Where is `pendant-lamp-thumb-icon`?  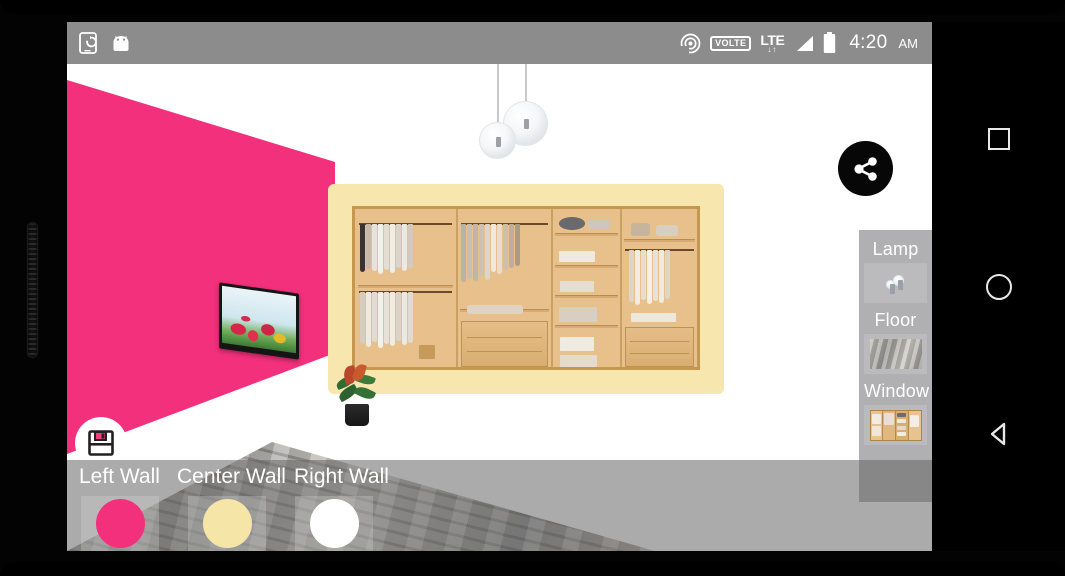
pendant-lamp-thumb-icon is located at coordinates (895, 284).